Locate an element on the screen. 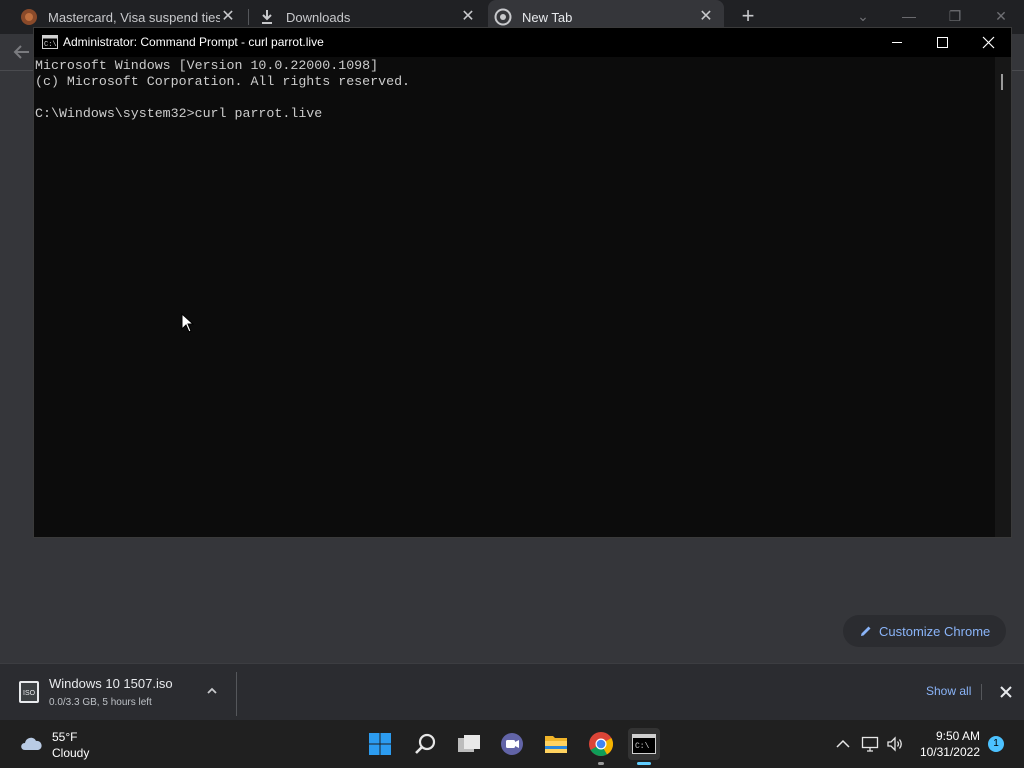 This screenshot has width=1024, height=768. maximize-icon is located at coordinates (942, 42).